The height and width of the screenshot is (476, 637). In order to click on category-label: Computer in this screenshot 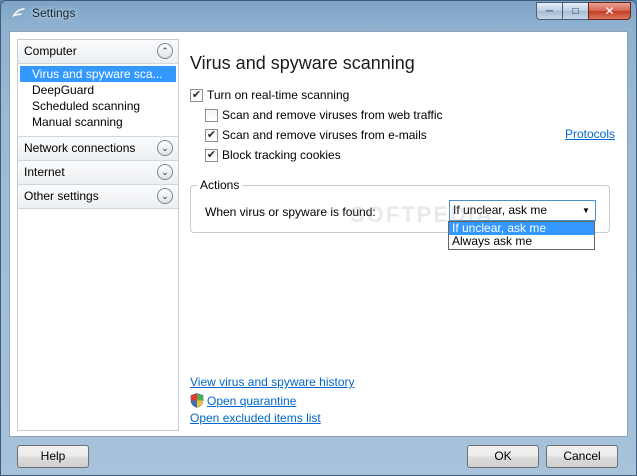, I will do `click(50, 51)`.